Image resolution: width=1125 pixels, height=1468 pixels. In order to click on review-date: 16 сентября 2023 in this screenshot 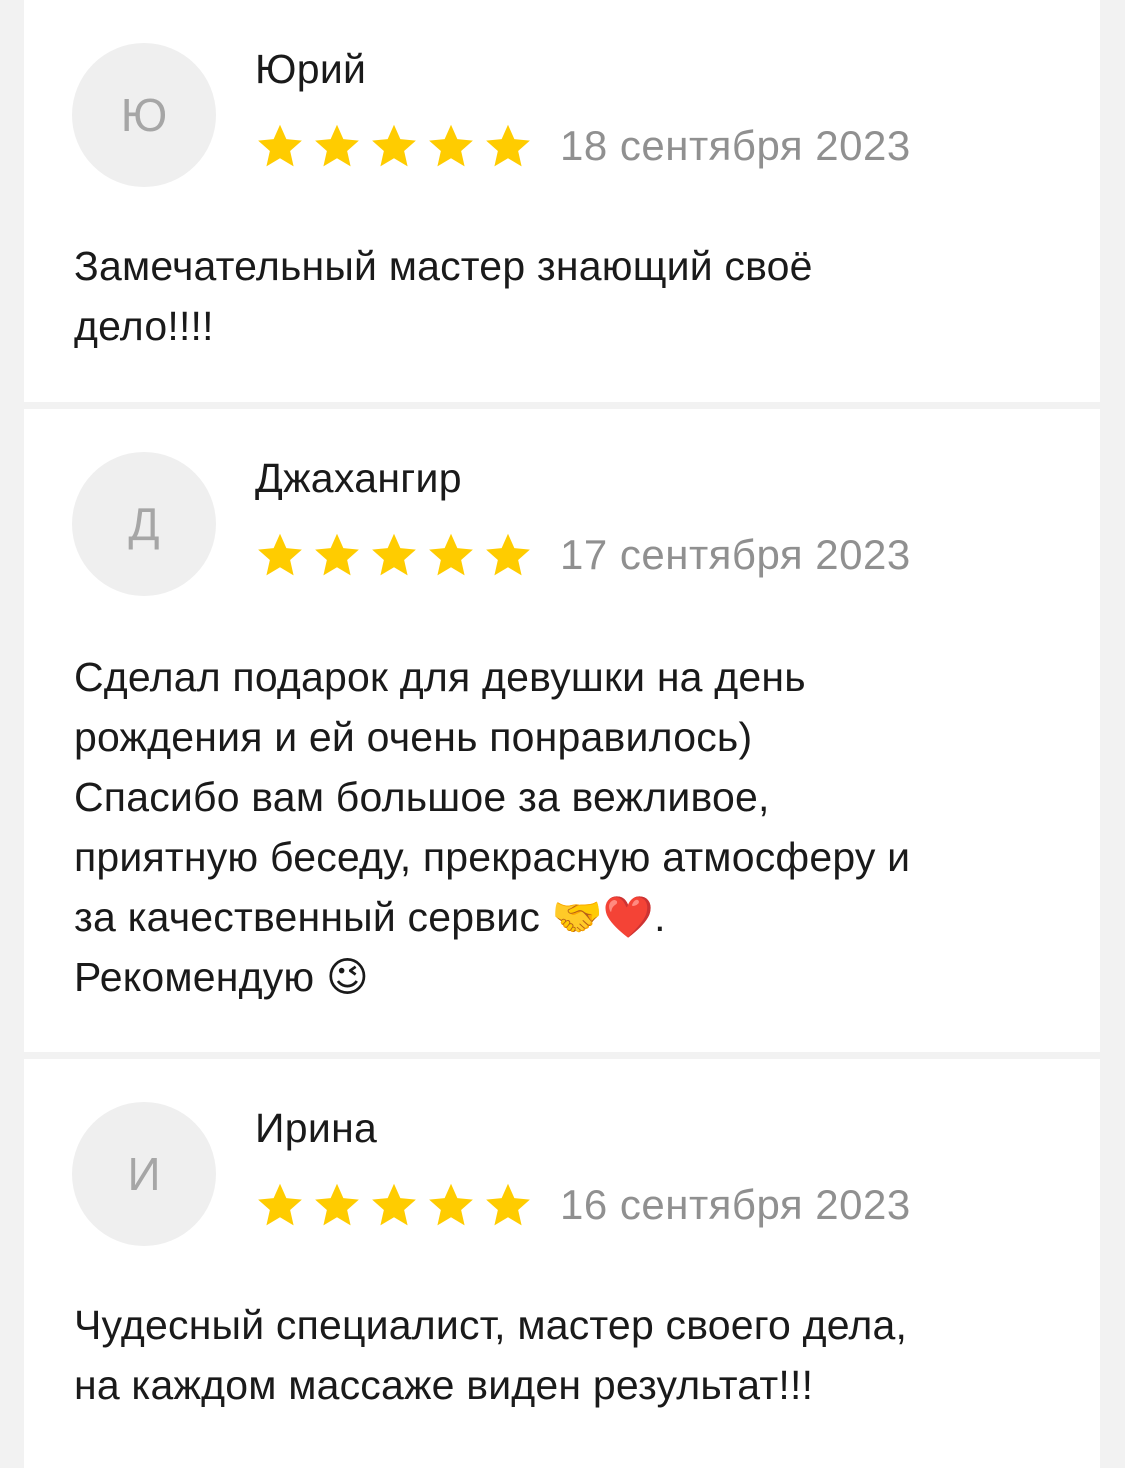, I will do `click(735, 1204)`.